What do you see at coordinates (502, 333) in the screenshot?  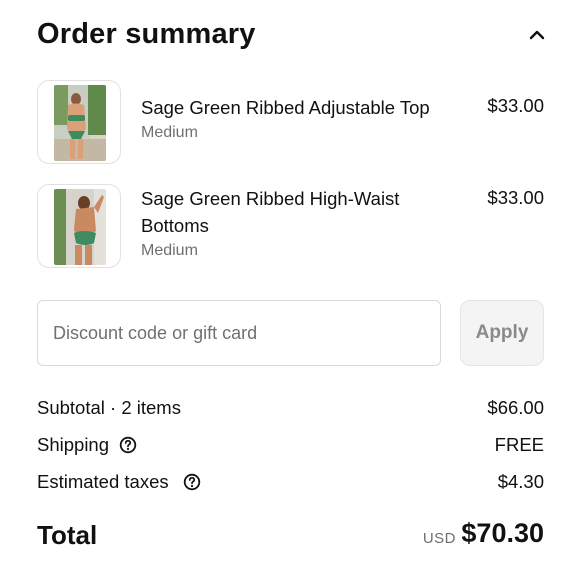 I see `apply-button: Apply` at bounding box center [502, 333].